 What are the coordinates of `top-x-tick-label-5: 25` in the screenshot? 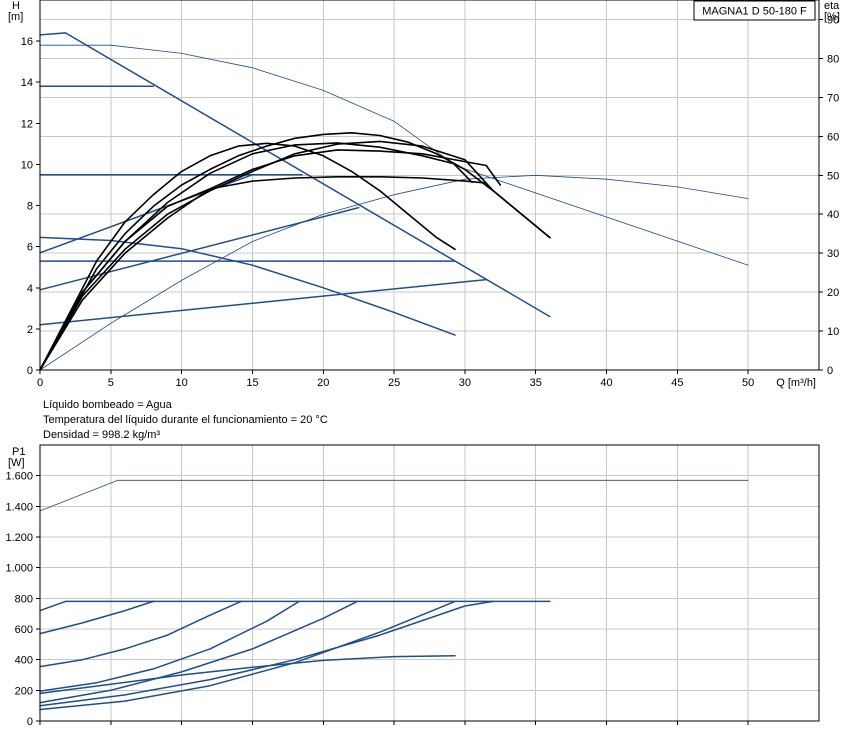 It's located at (394, 383).